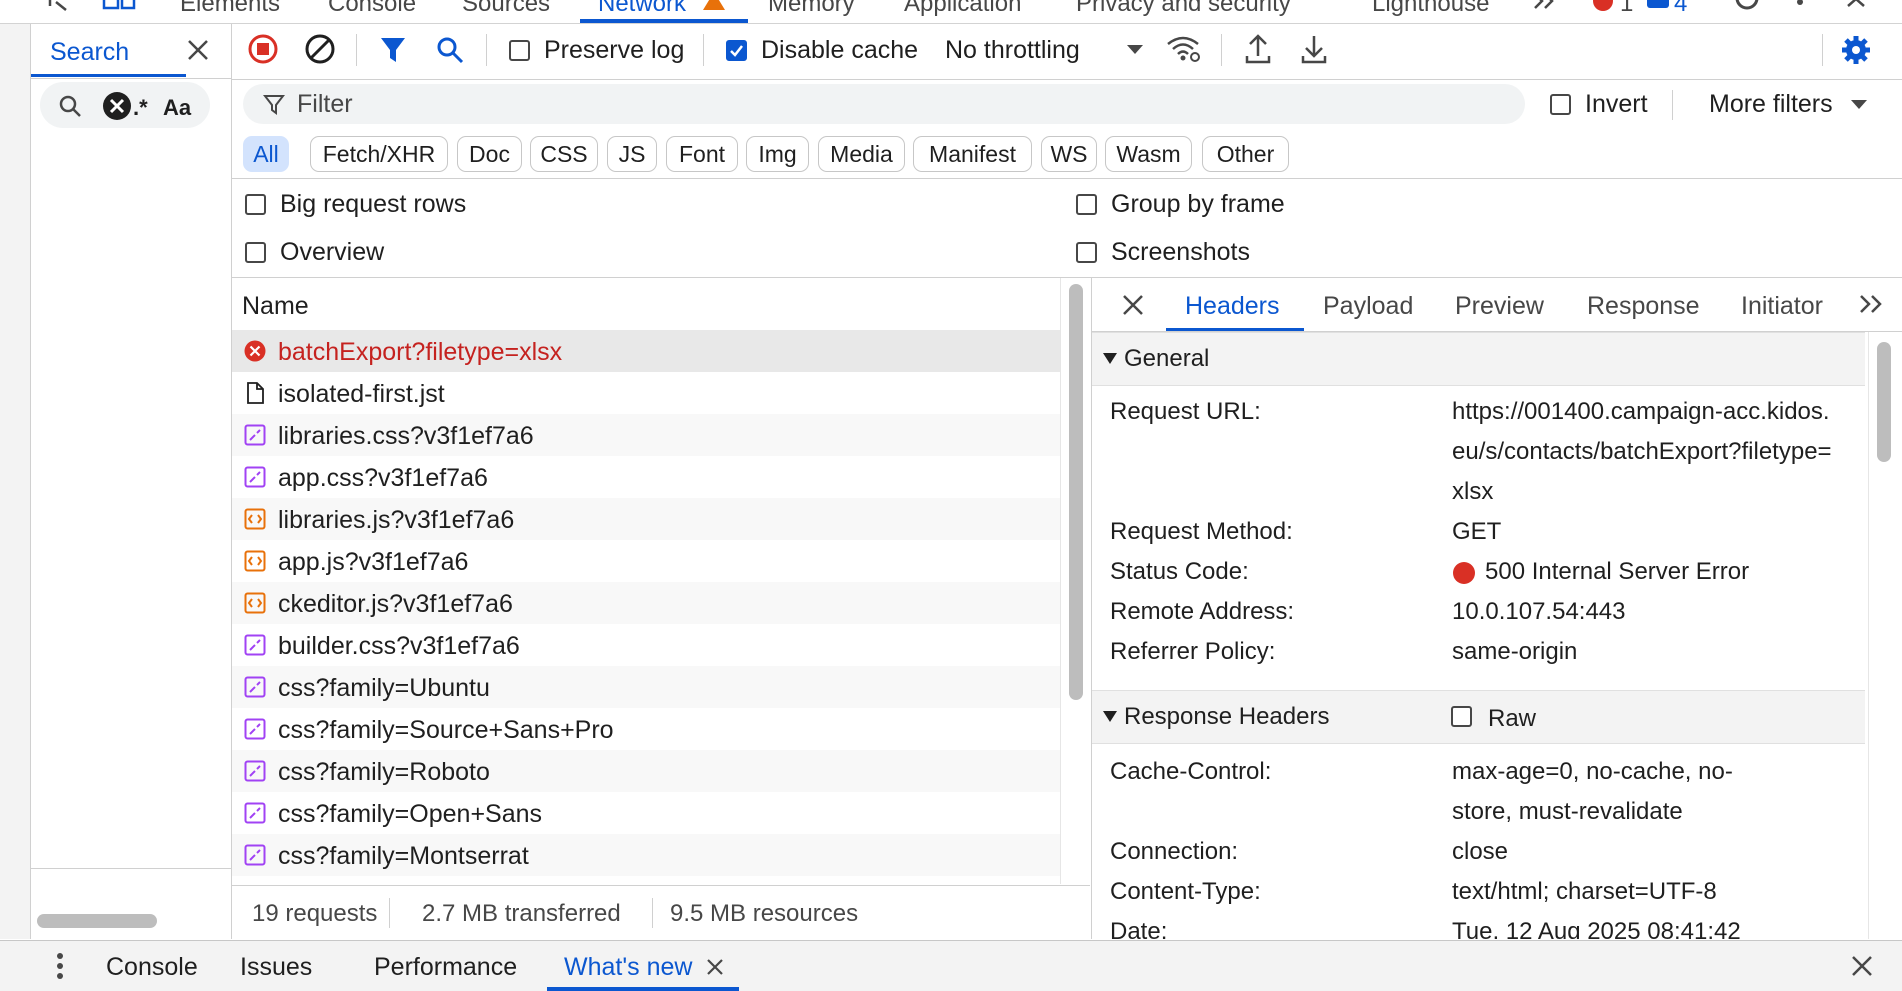  What do you see at coordinates (489, 154) in the screenshot?
I see `chip-doc: Doc` at bounding box center [489, 154].